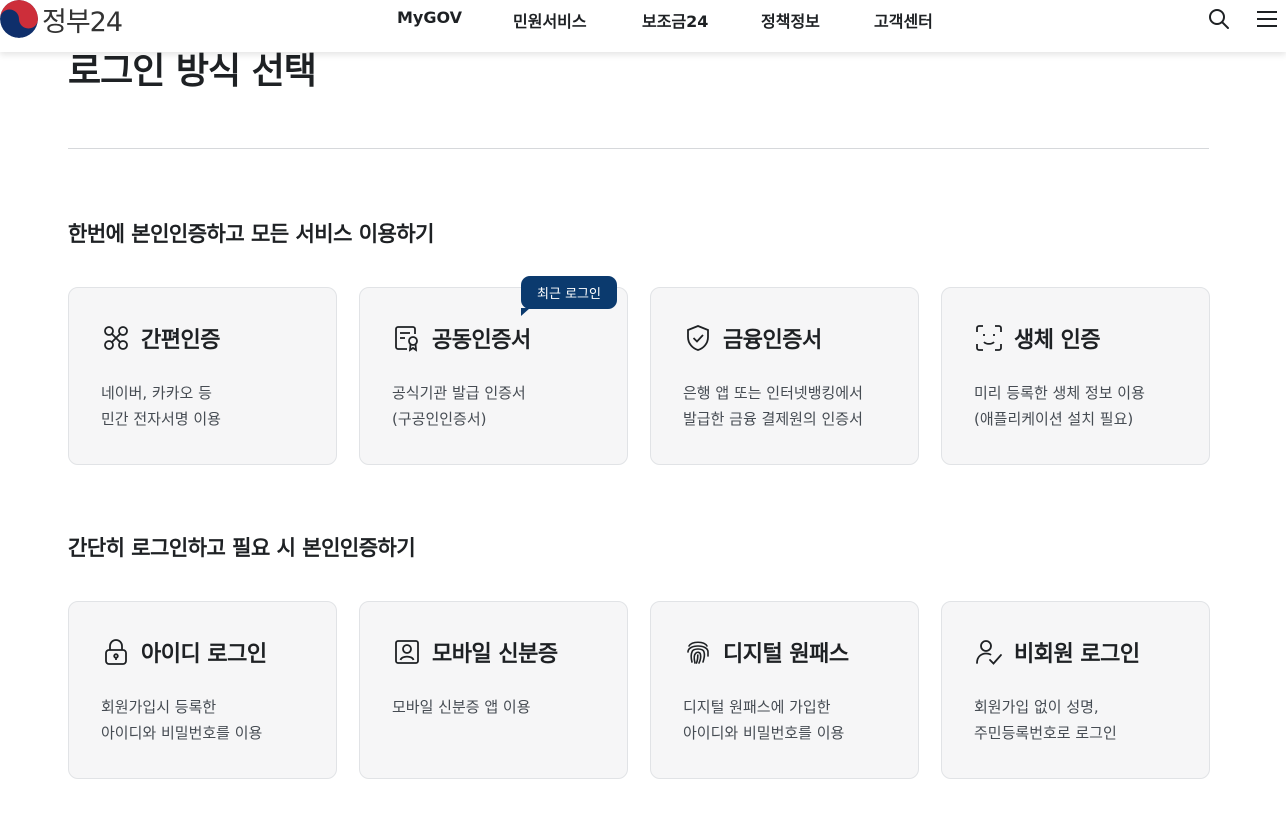 The image size is (1286, 835). I want to click on card-description: 공식기관 발급 인증서 (구공인인증서), so click(459, 406).